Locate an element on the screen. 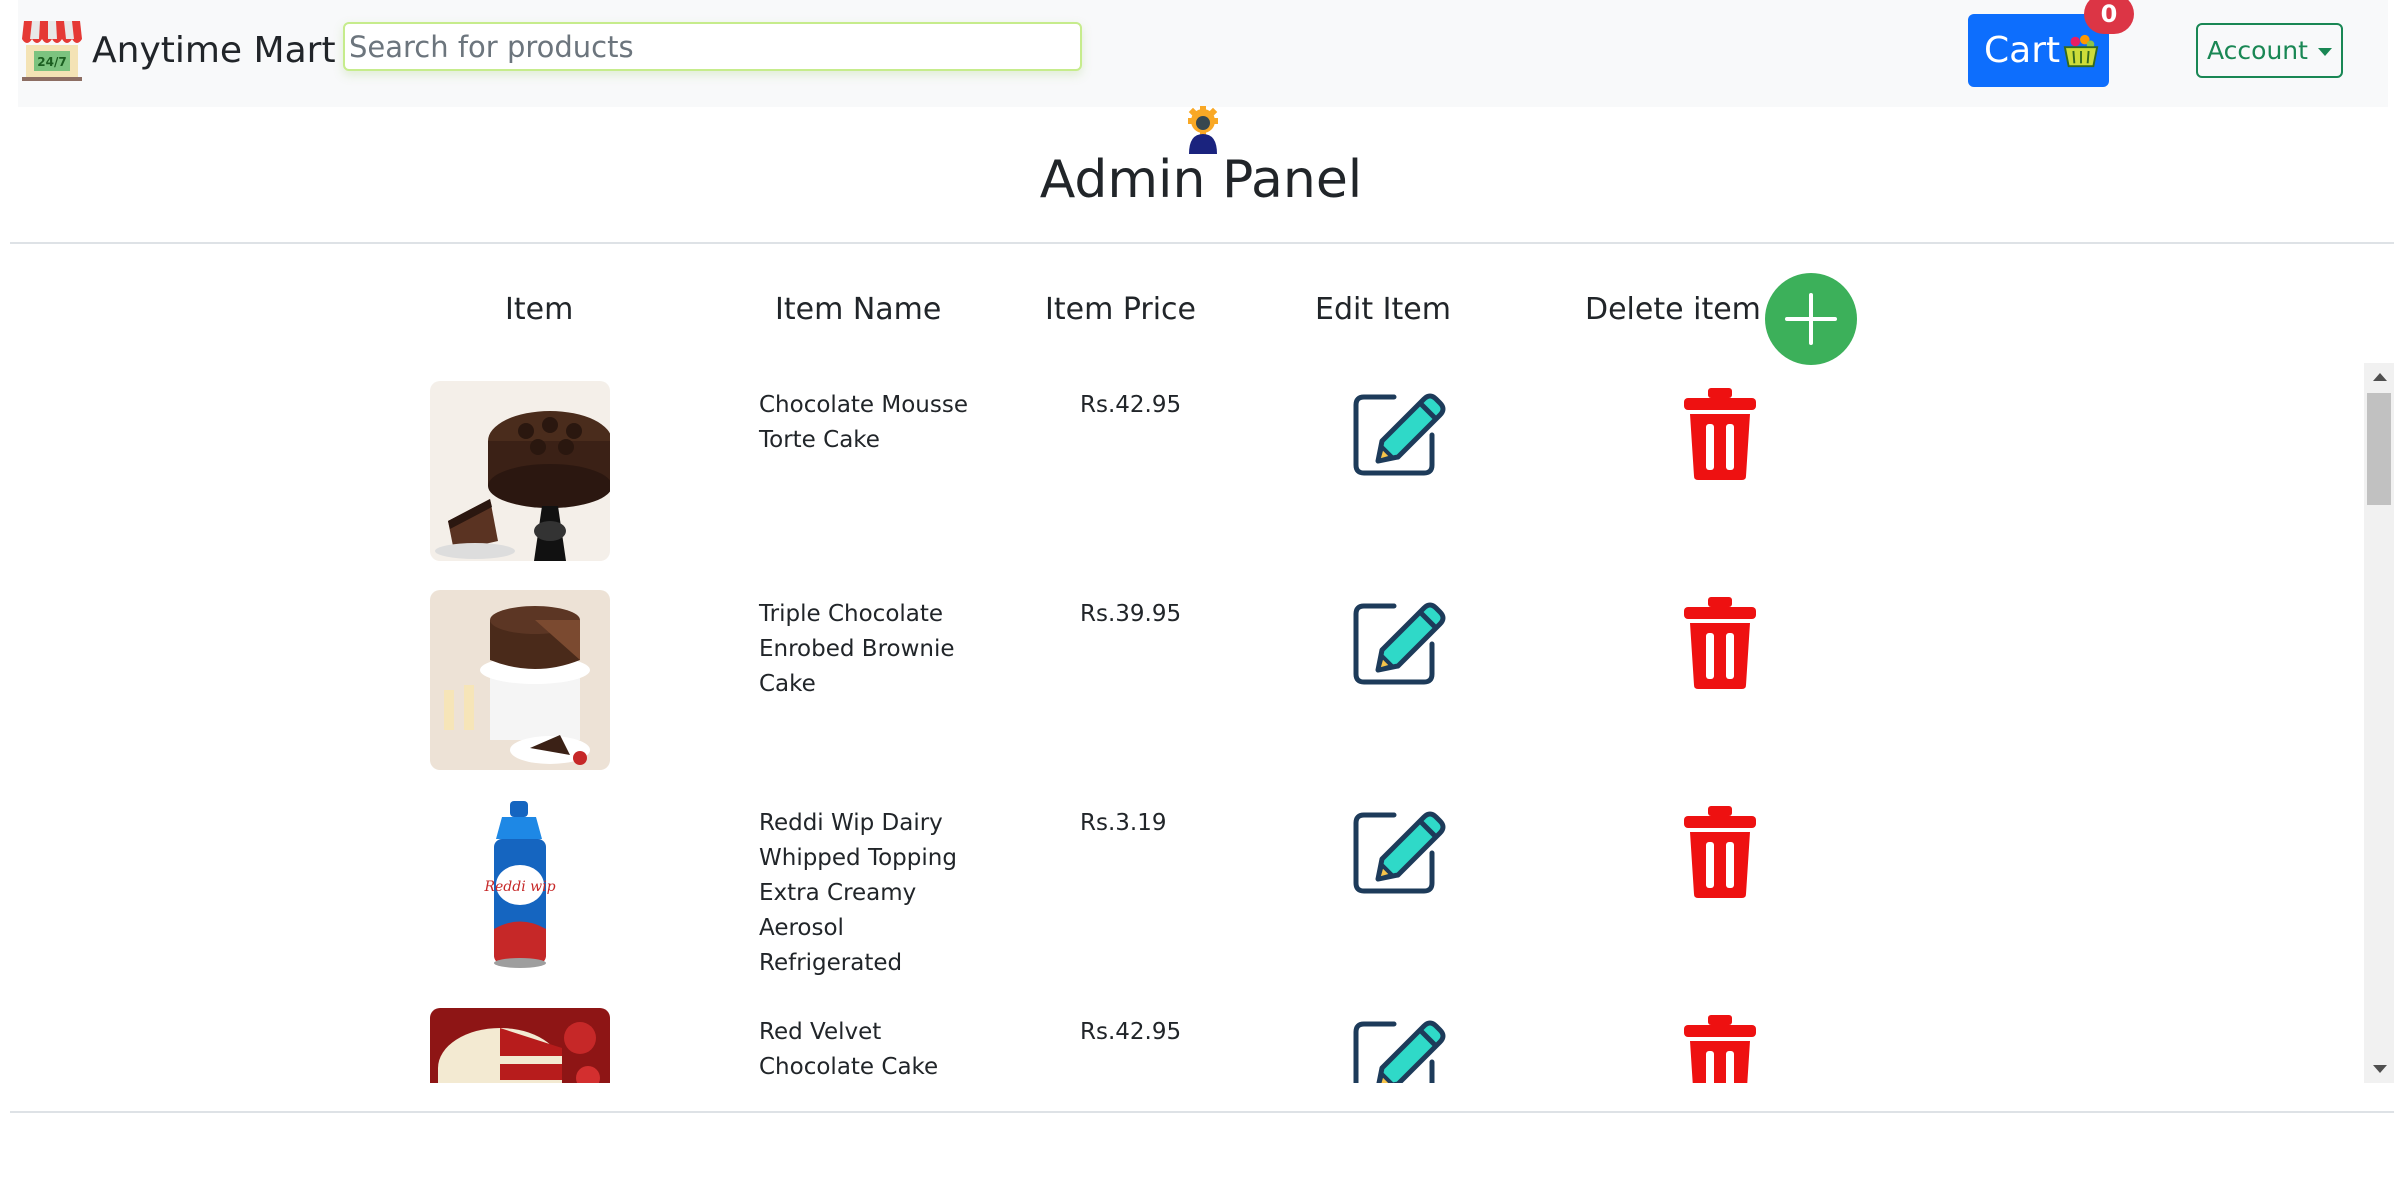 The height and width of the screenshot is (1184, 2402). svg-text: Reddi wip is located at coordinates (519, 887).